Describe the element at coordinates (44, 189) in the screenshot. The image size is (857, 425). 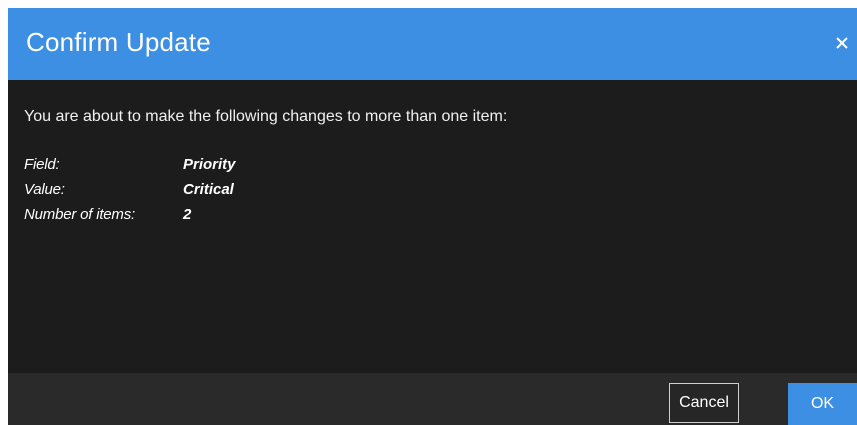
I see `value-label: Value:` at that location.